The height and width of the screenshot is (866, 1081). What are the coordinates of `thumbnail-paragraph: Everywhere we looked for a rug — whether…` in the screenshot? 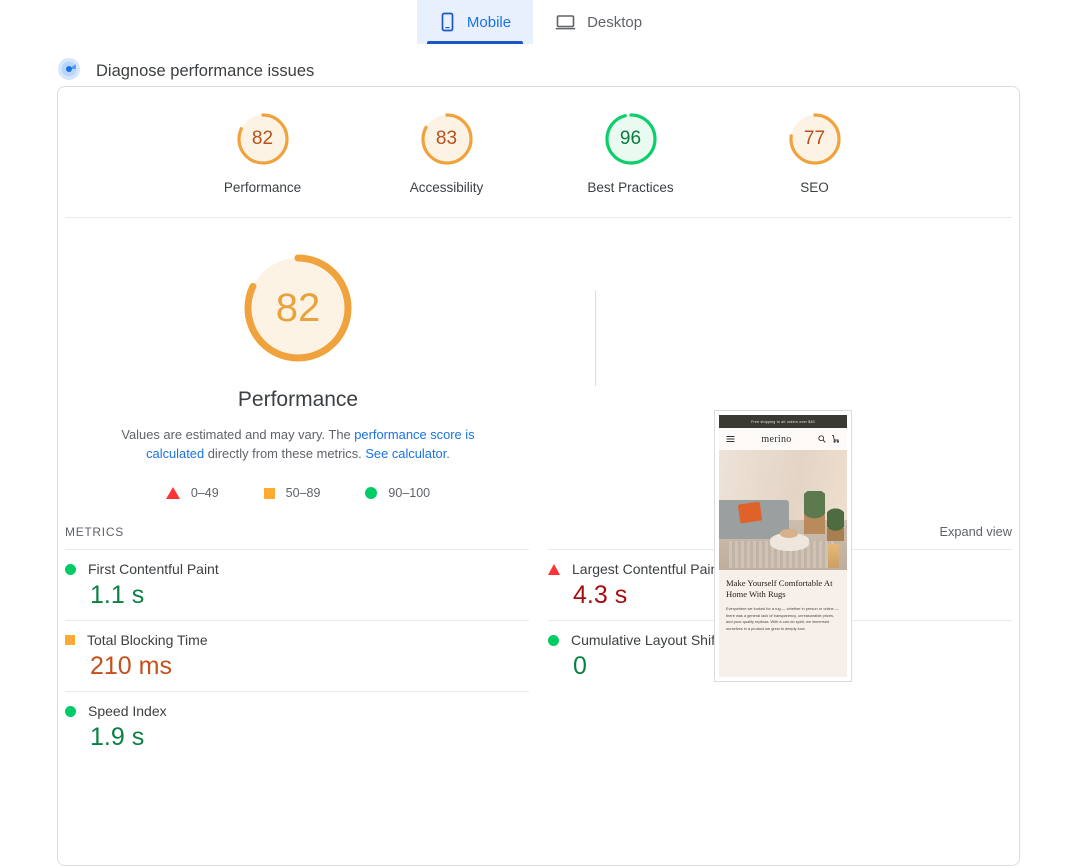 It's located at (782, 618).